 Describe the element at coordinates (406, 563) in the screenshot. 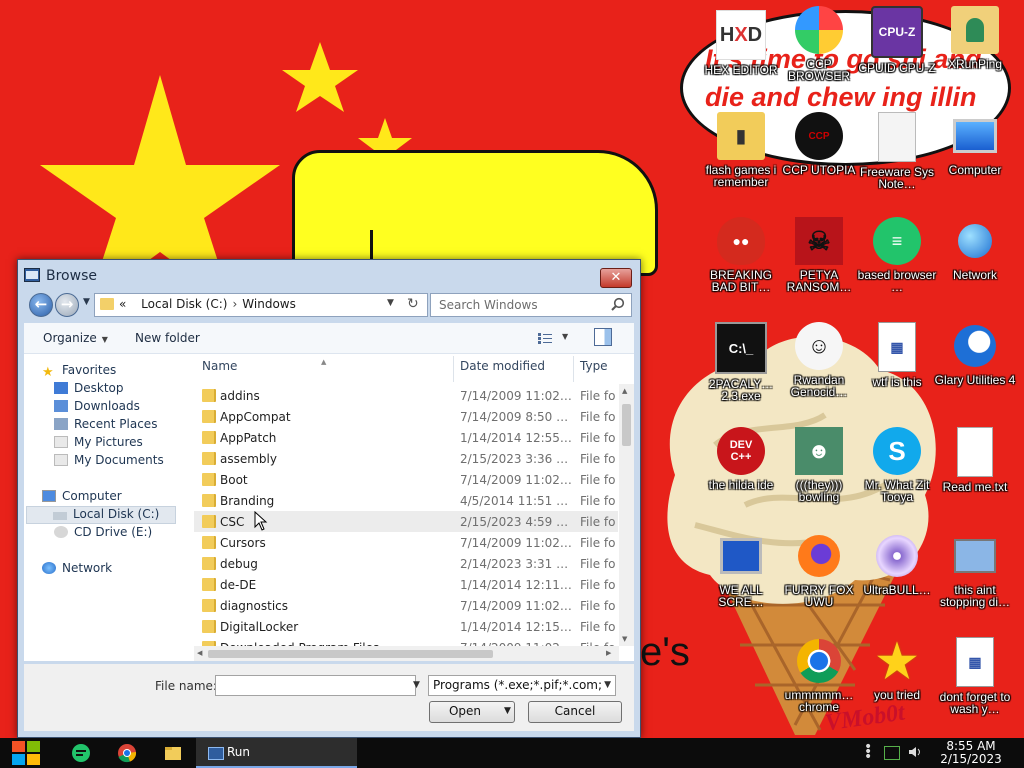

I see `file-row: debug 2/14/2023 3:31 … File fo` at that location.